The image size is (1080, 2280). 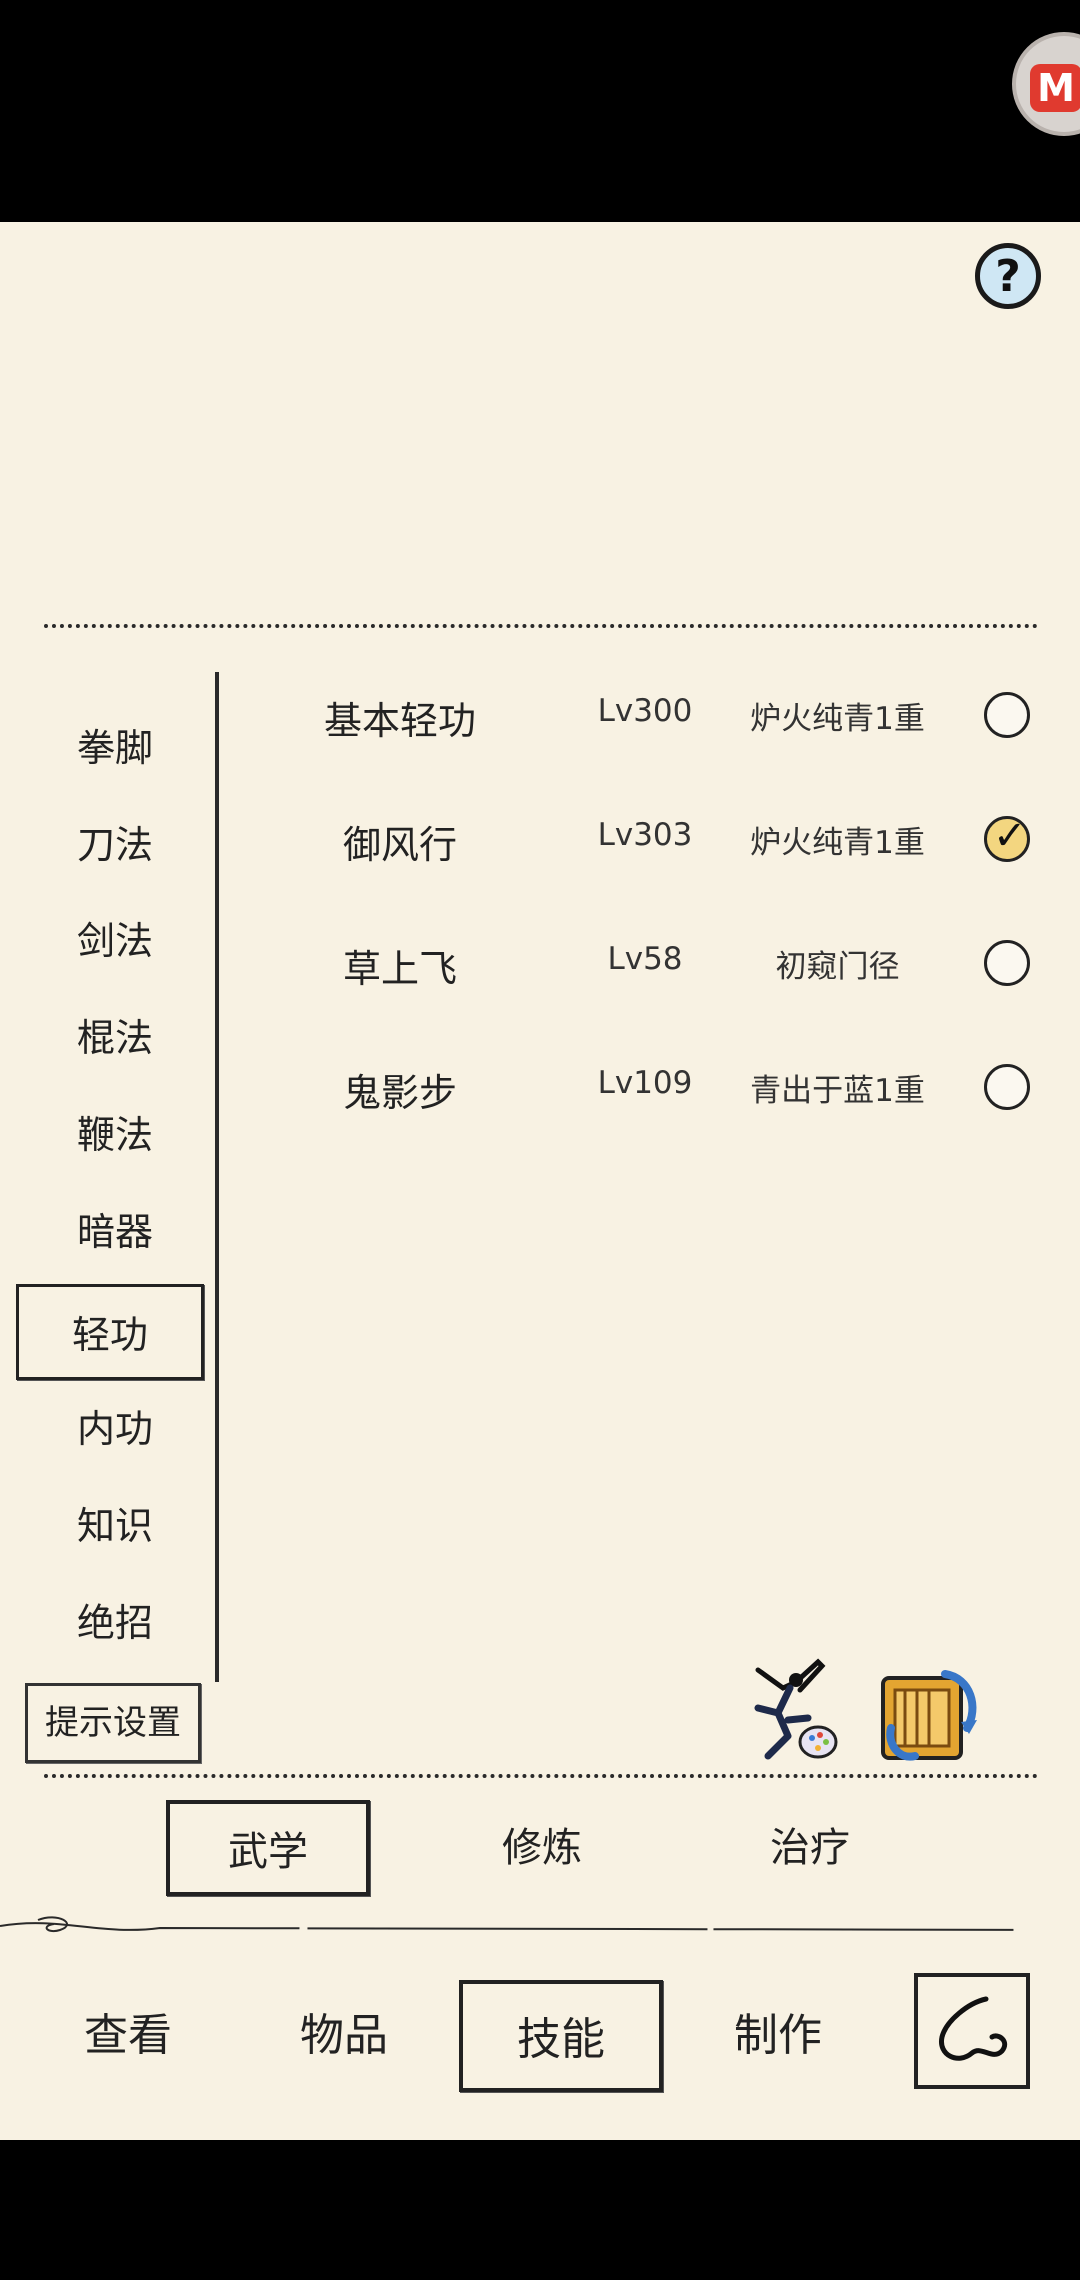 I want to click on skill-level: Lv109, so click(x=645, y=1083).